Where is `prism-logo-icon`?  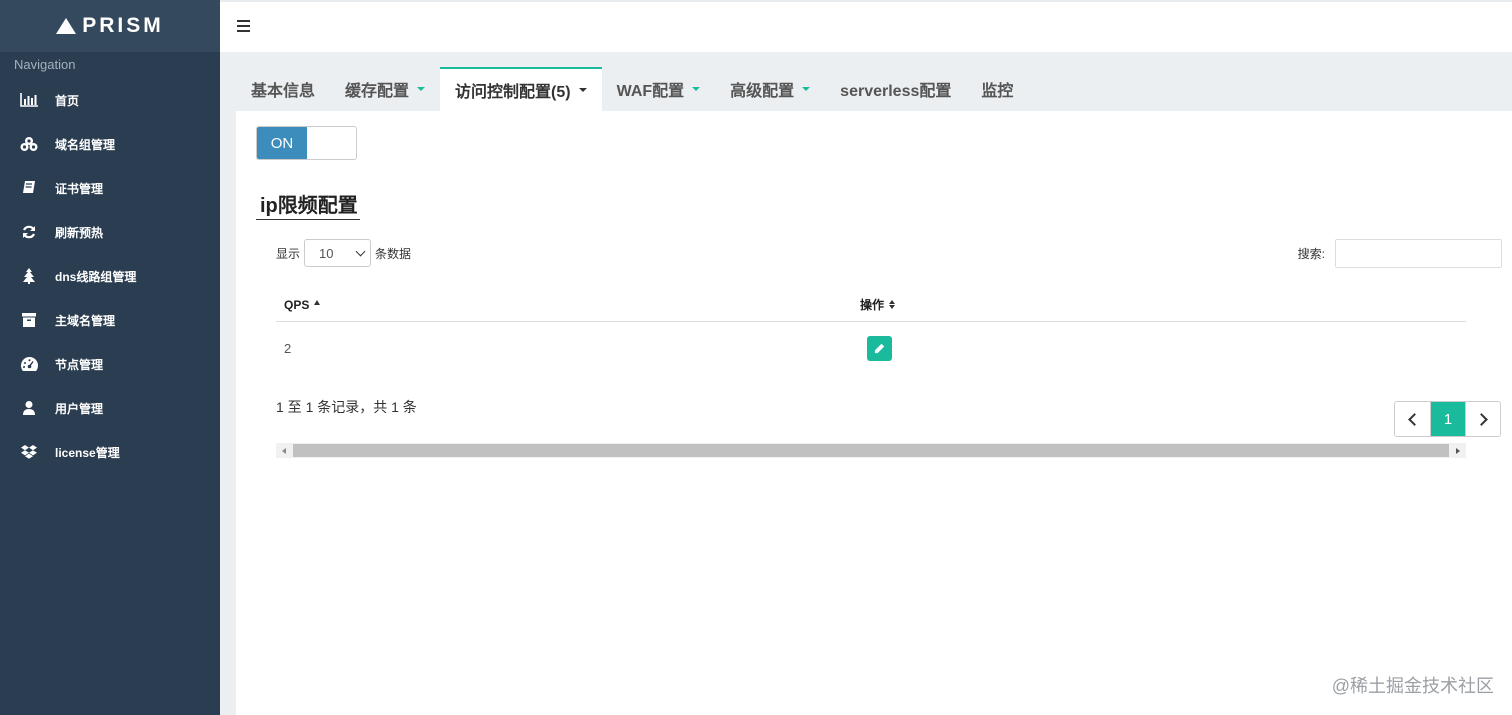
prism-logo-icon is located at coordinates (66, 26).